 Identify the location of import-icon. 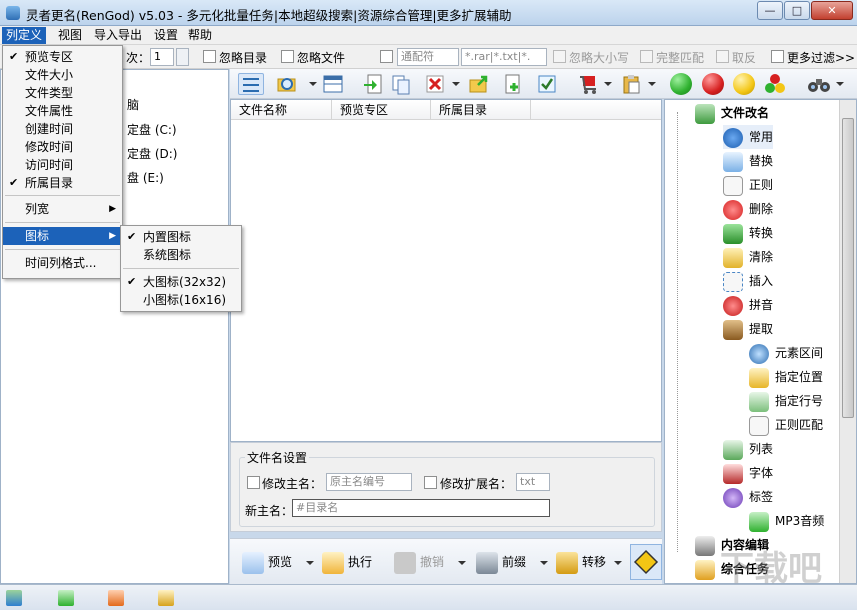
(373, 84).